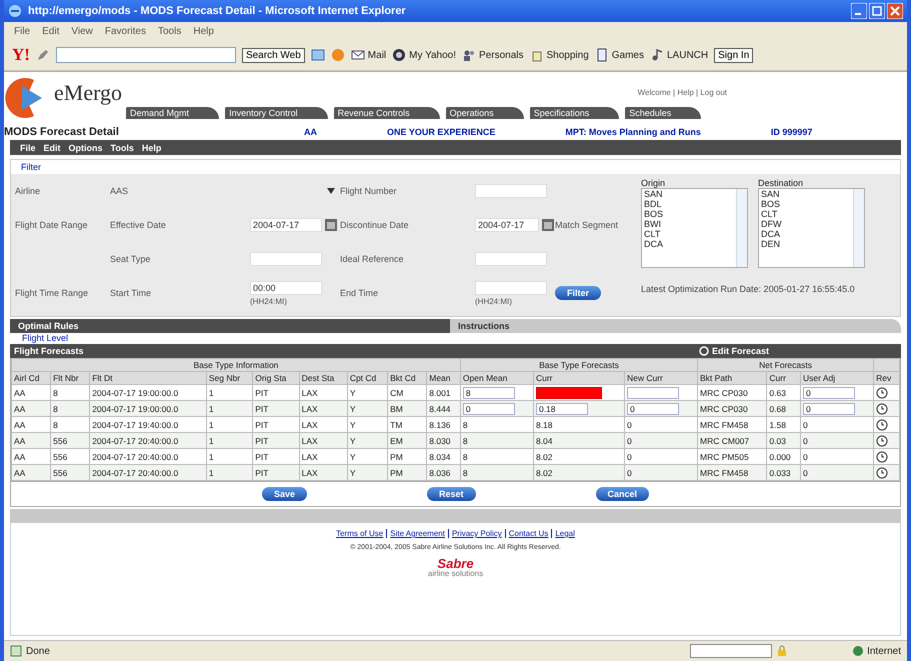  What do you see at coordinates (748, 289) in the screenshot?
I see `run-date-text: Latest Optimization Run Date: 2005-01-27 16:55:45.0` at bounding box center [748, 289].